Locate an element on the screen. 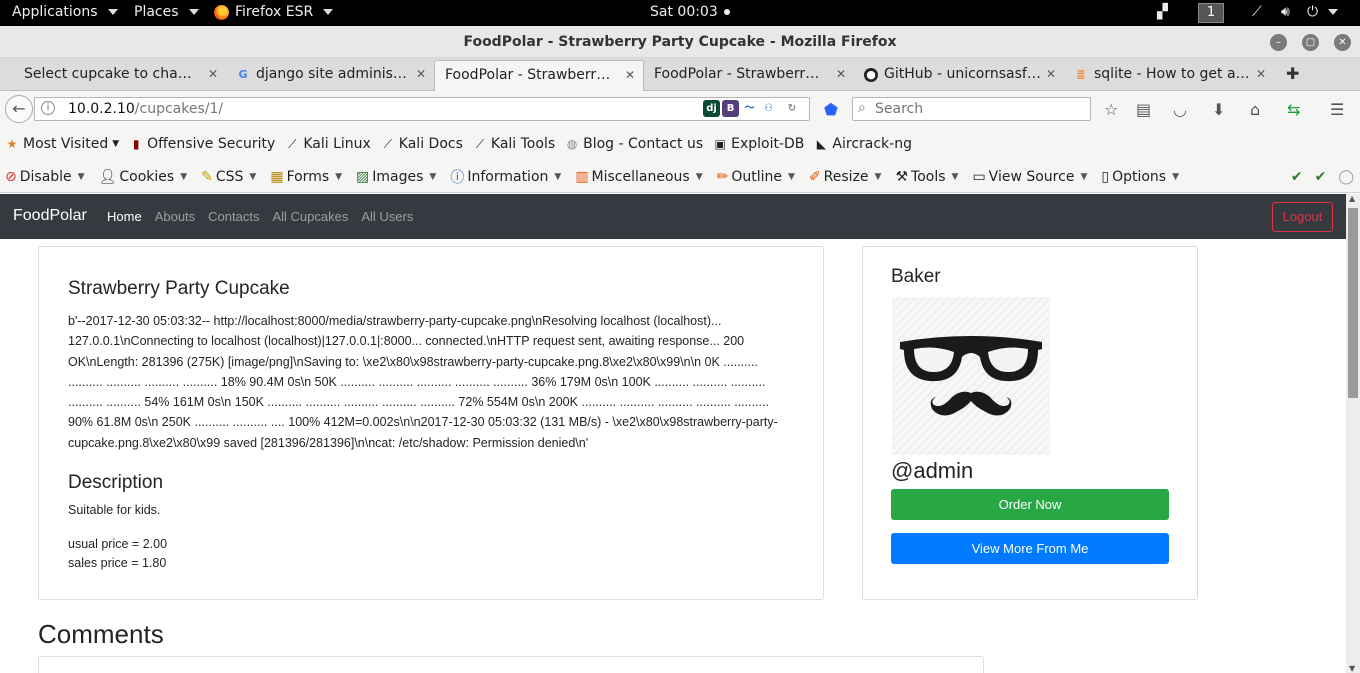  tab-stackoverflow: ≣ sqlite - How to get a l... ✕ is located at coordinates (1169, 75).